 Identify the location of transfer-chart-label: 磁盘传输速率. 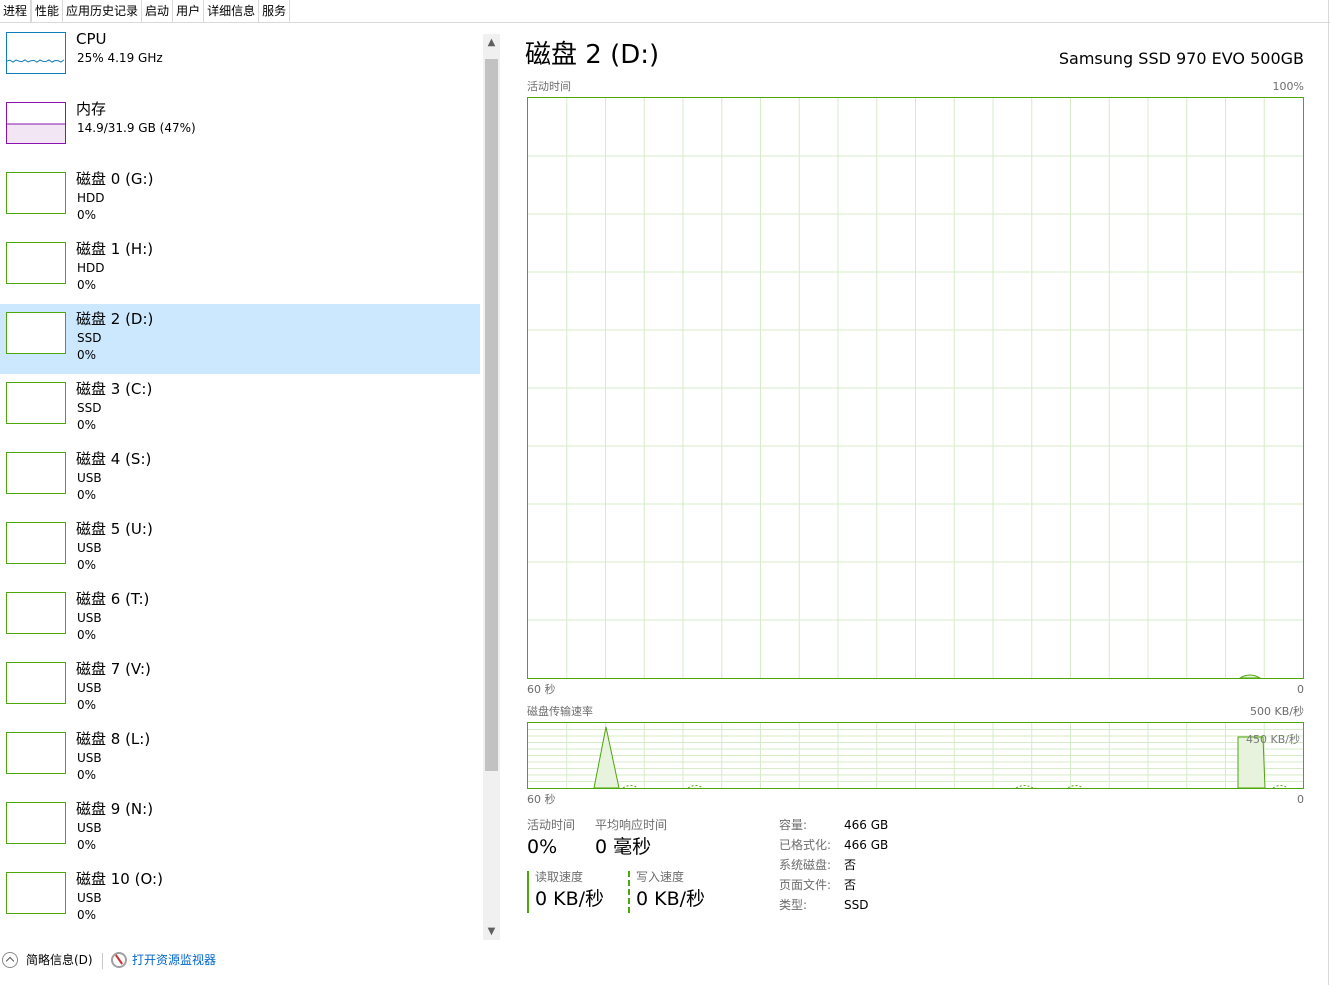
(560, 711).